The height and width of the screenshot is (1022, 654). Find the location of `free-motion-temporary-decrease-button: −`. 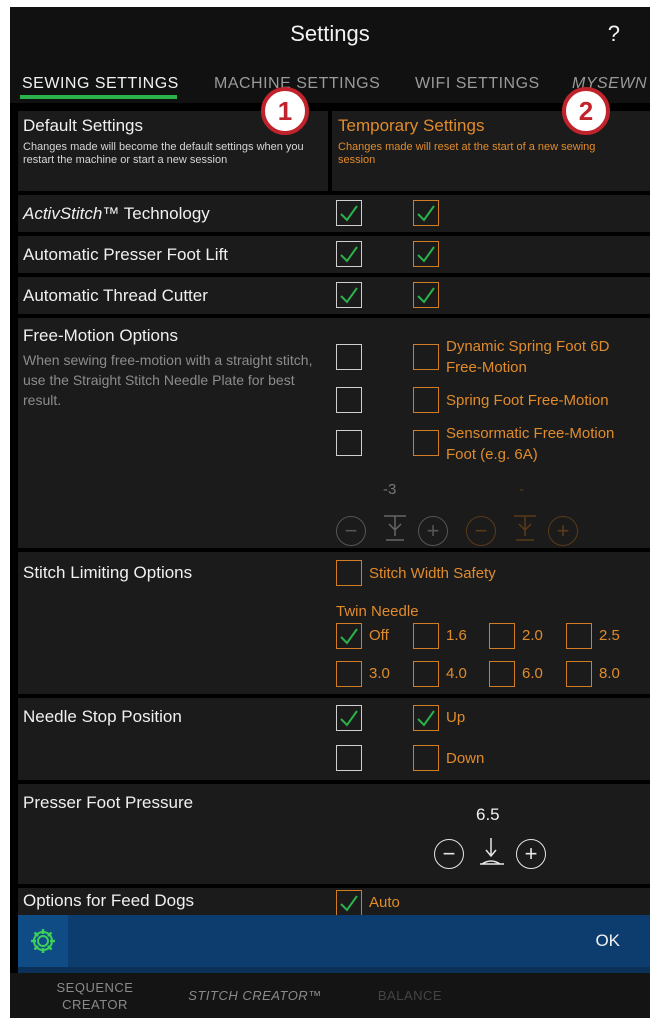

free-motion-temporary-decrease-button: − is located at coordinates (481, 531).